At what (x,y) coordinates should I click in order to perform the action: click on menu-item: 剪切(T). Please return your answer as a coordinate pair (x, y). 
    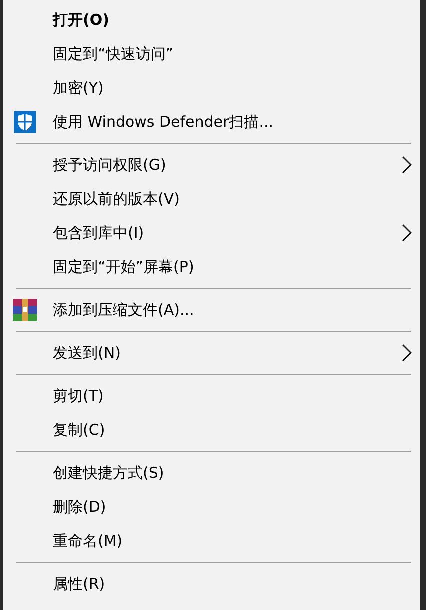
    Looking at the image, I should click on (211, 396).